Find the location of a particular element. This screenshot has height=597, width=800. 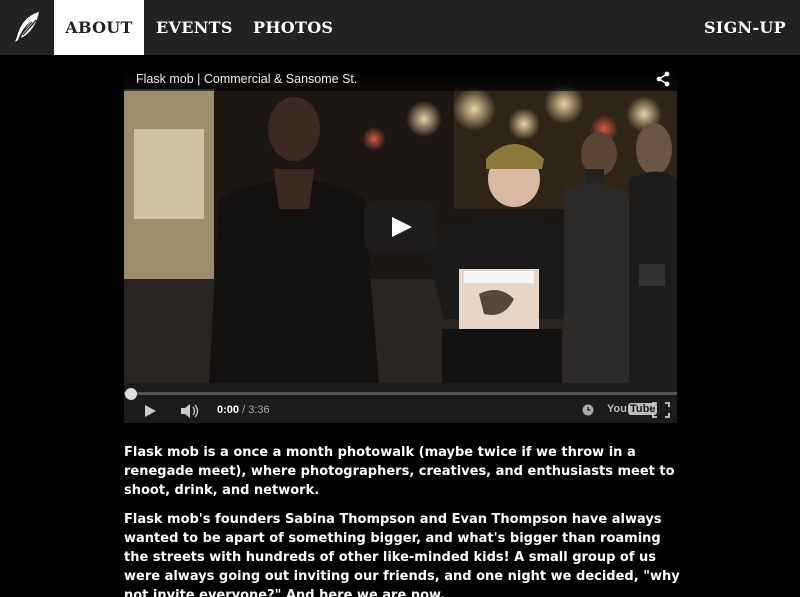

progress-scrubber is located at coordinates (131, 394).